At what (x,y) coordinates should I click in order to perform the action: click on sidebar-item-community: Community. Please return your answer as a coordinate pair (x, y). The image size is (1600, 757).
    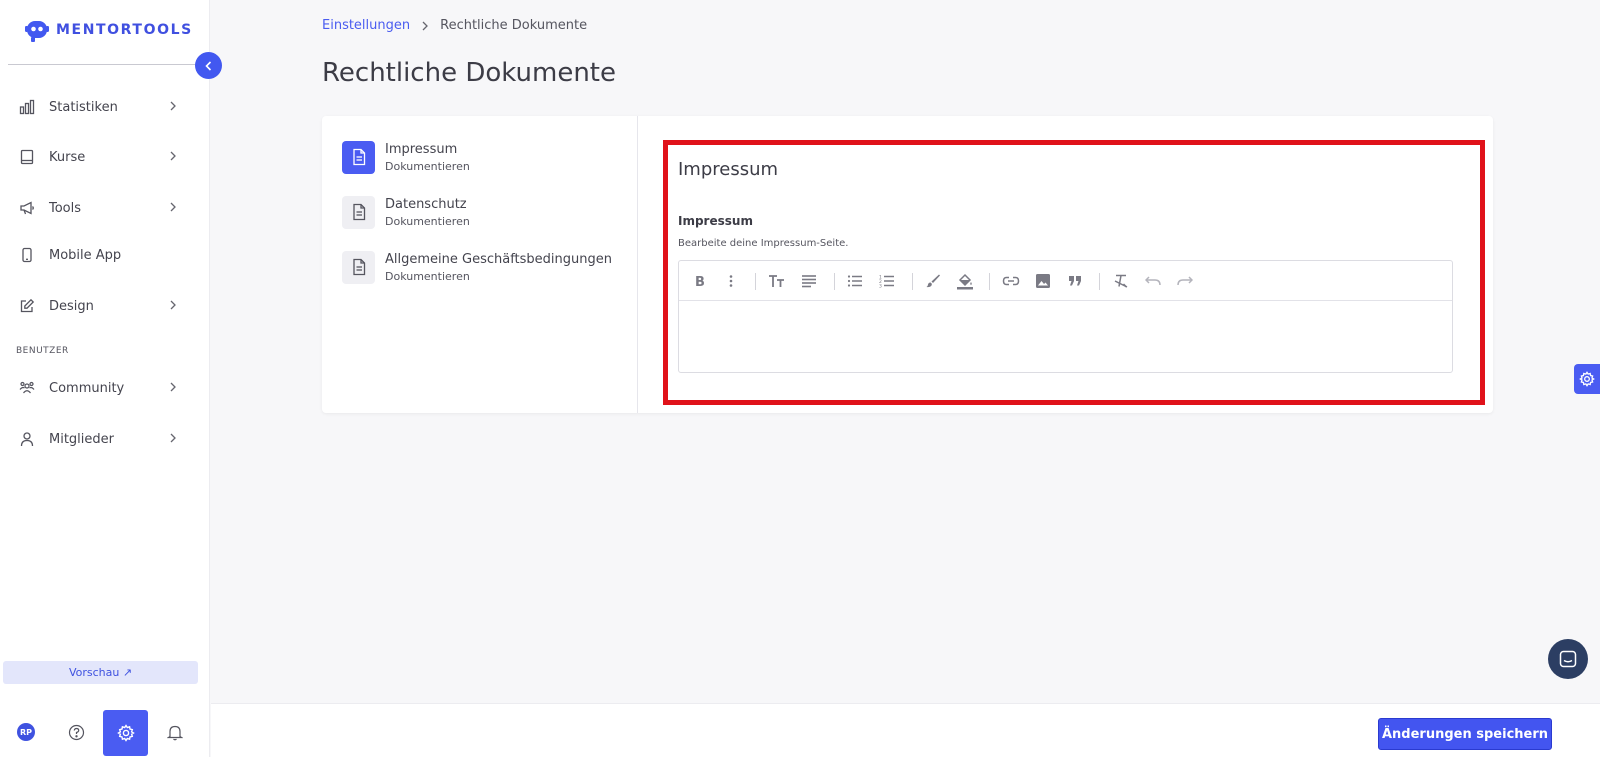
    Looking at the image, I should click on (100, 388).